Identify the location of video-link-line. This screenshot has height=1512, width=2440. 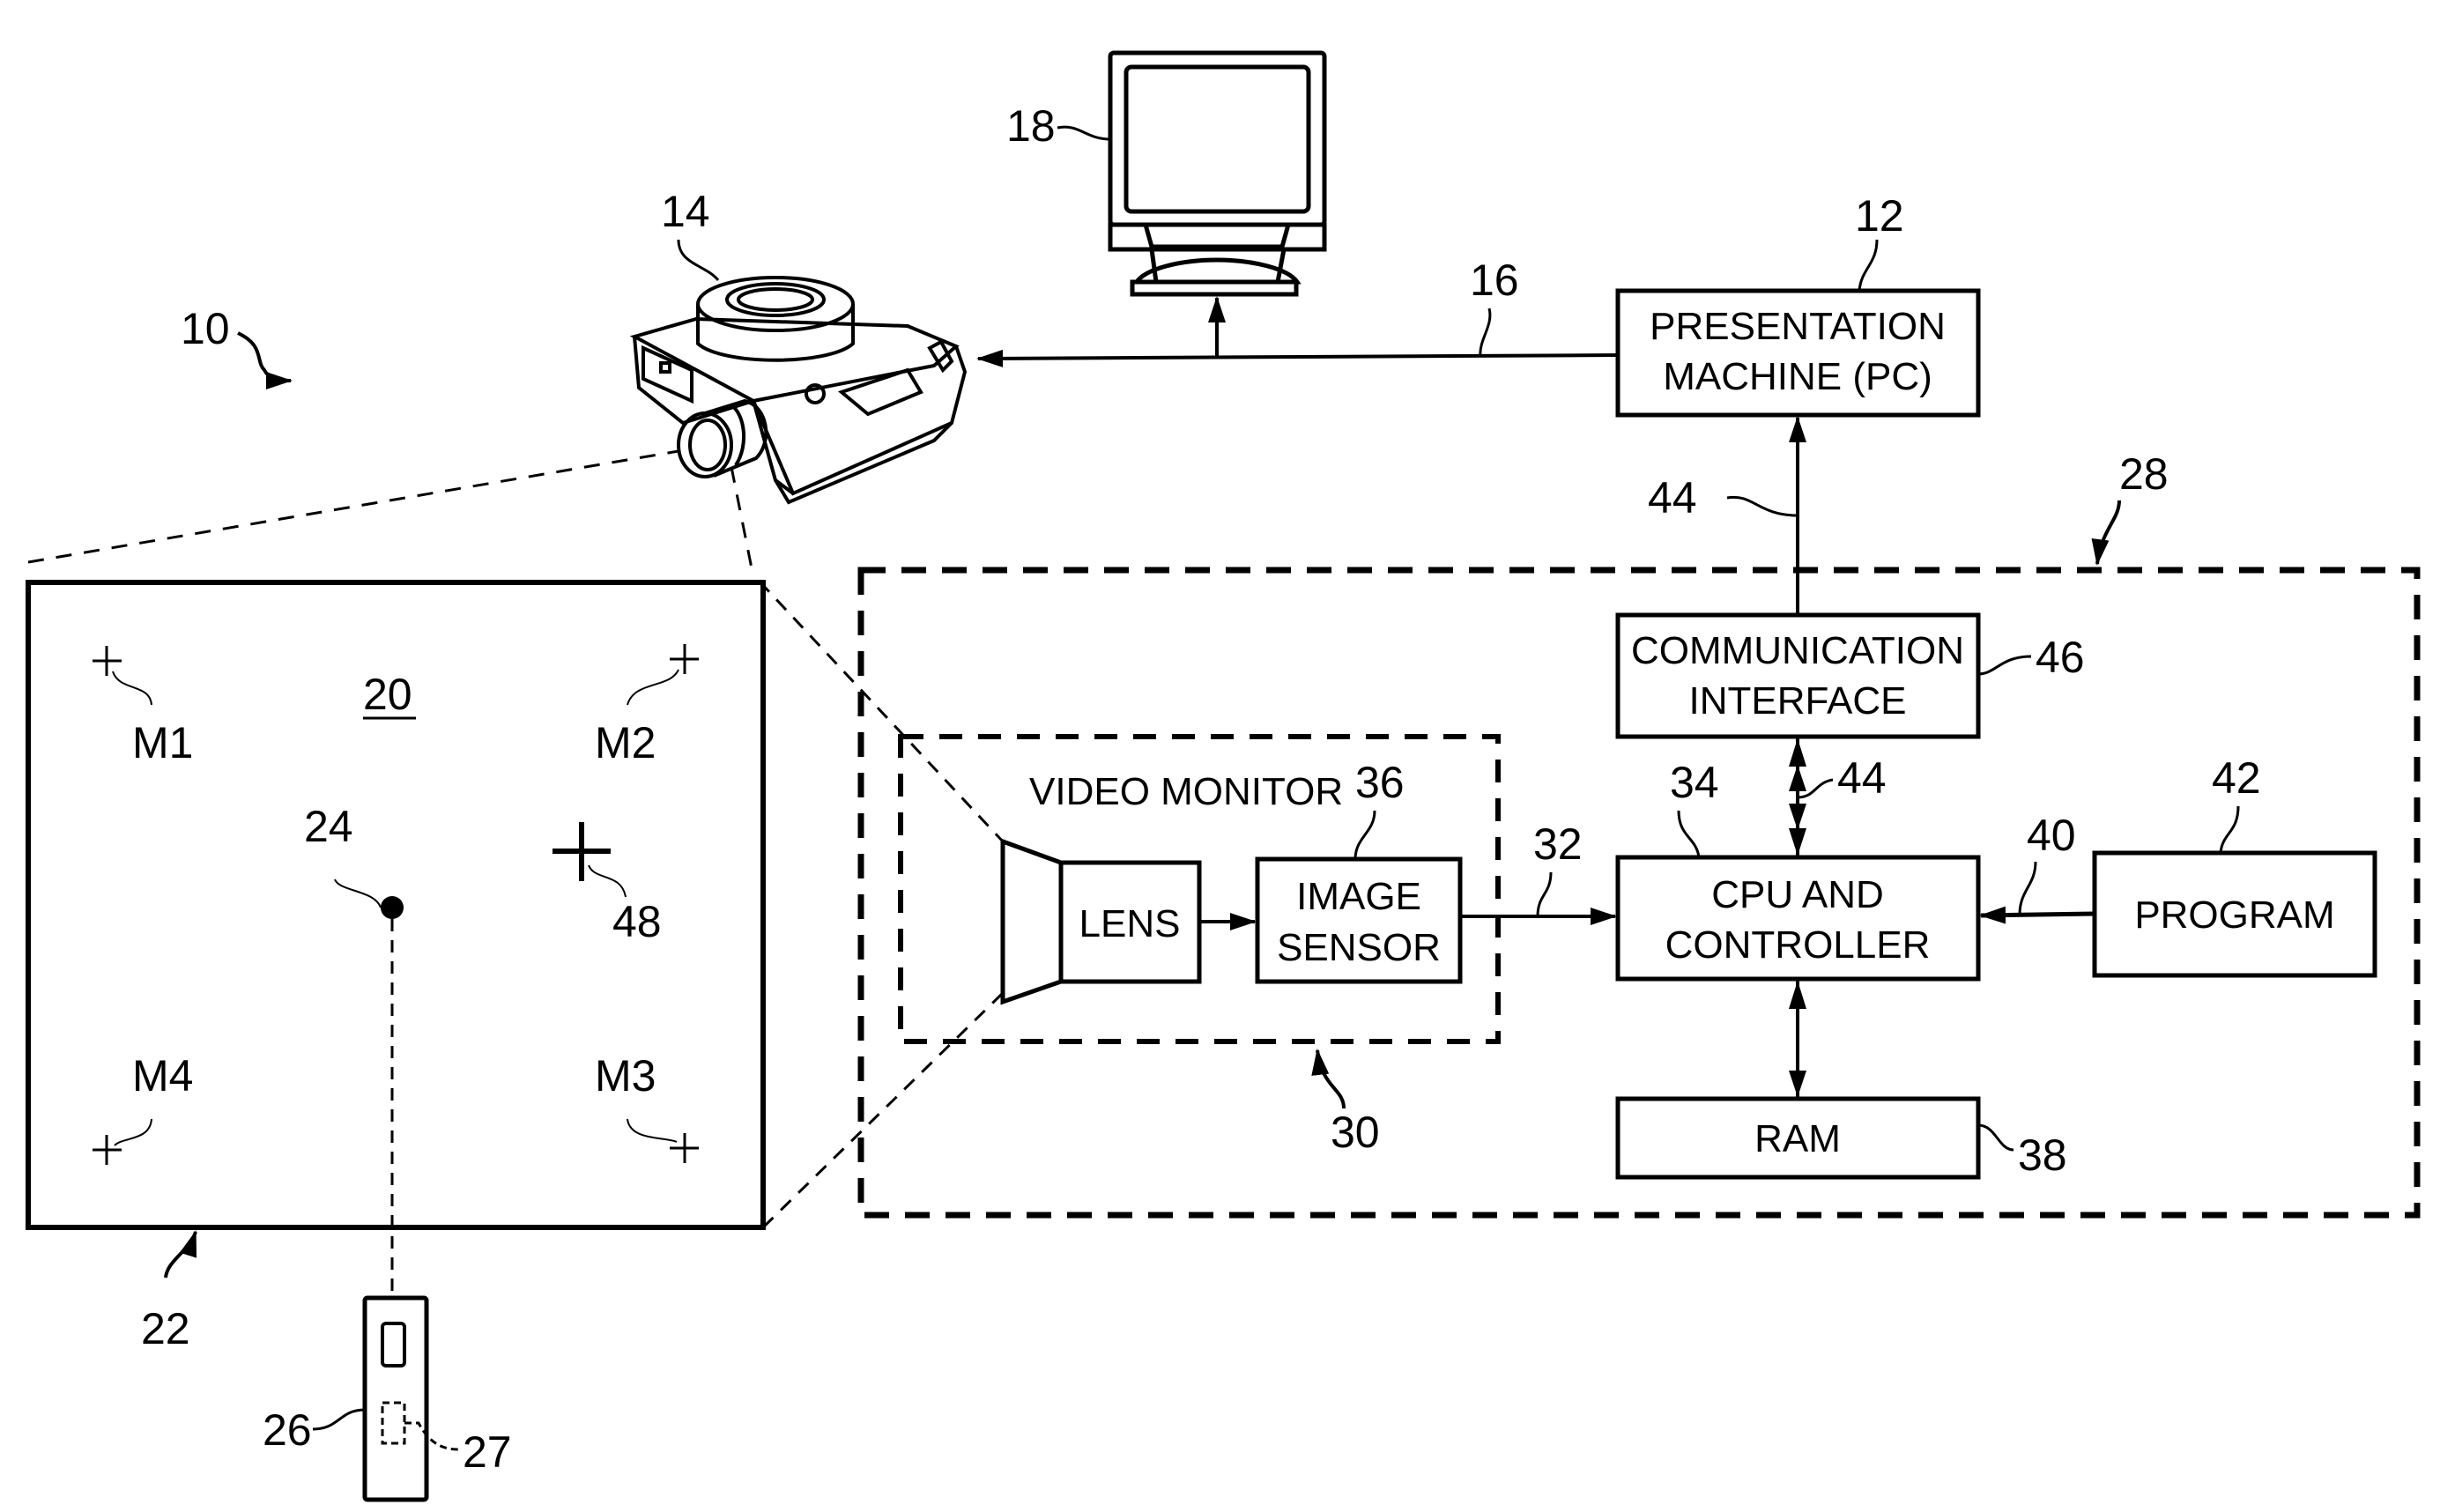
(1298, 358).